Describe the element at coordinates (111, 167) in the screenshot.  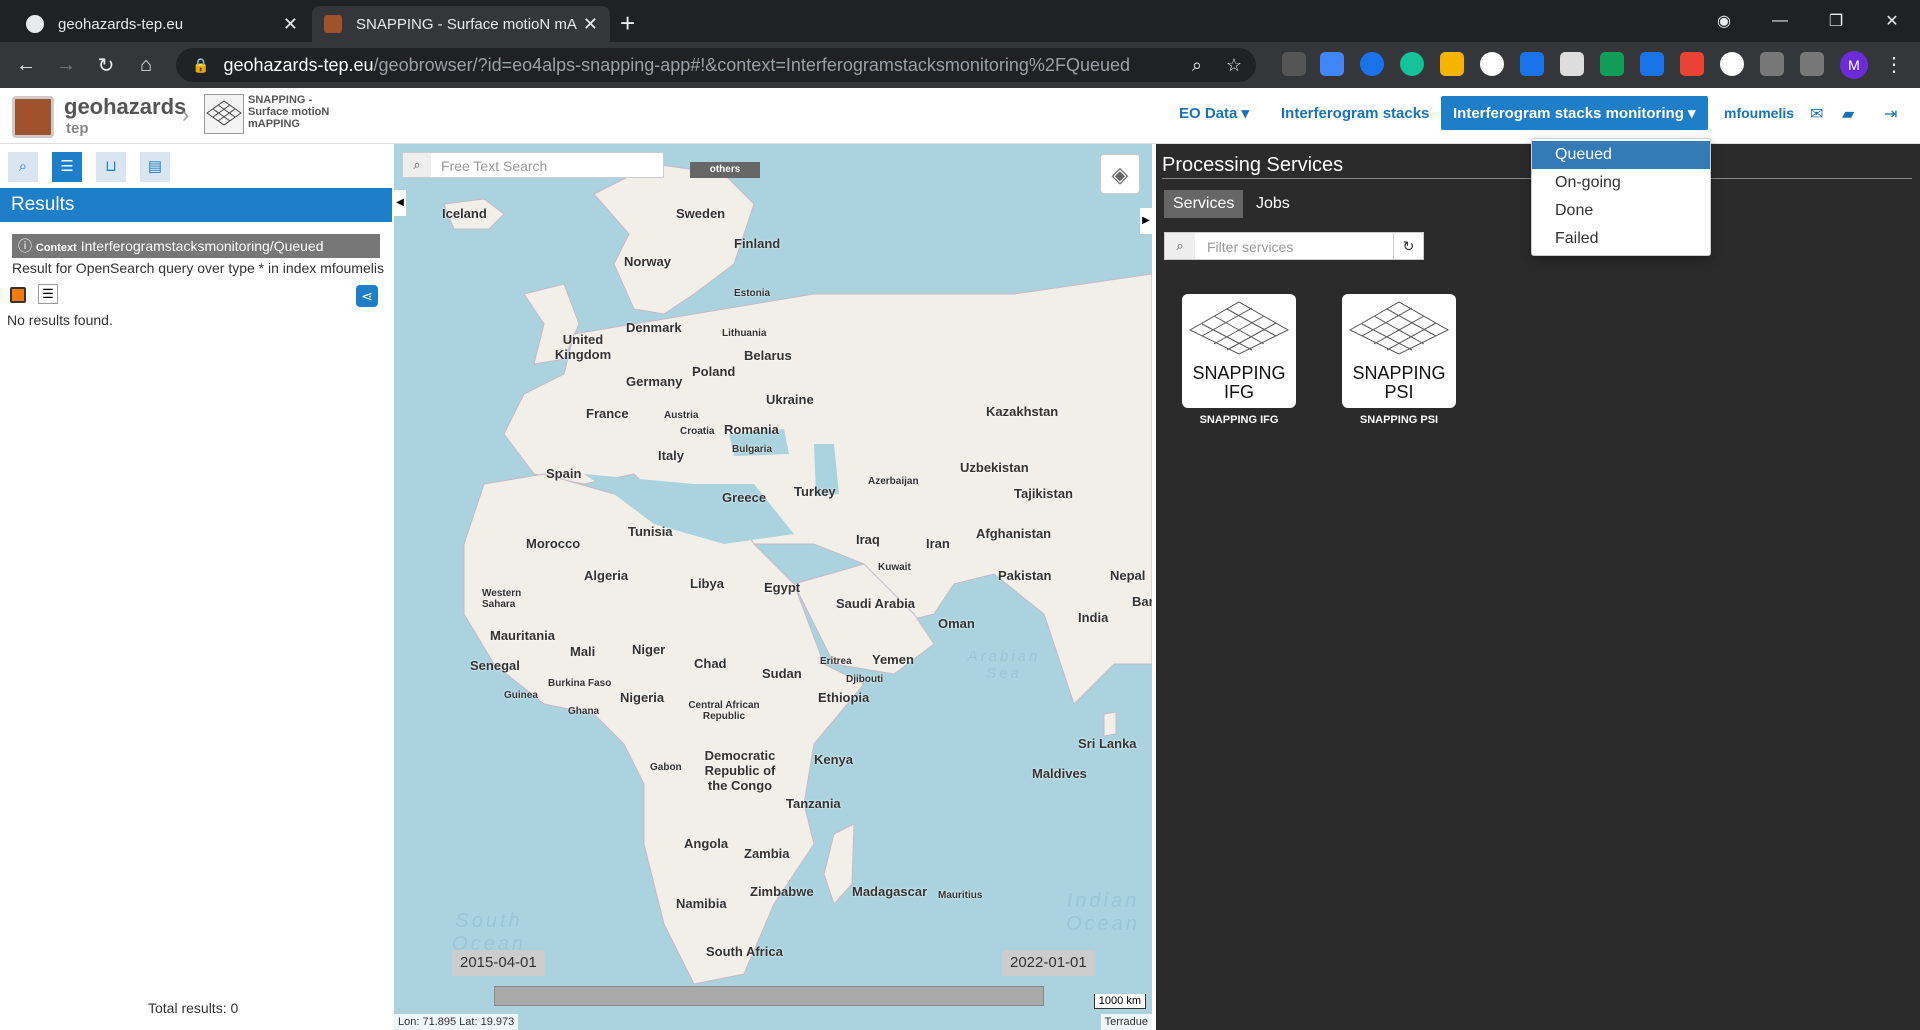
I see `basket-icon: ⊔` at that location.